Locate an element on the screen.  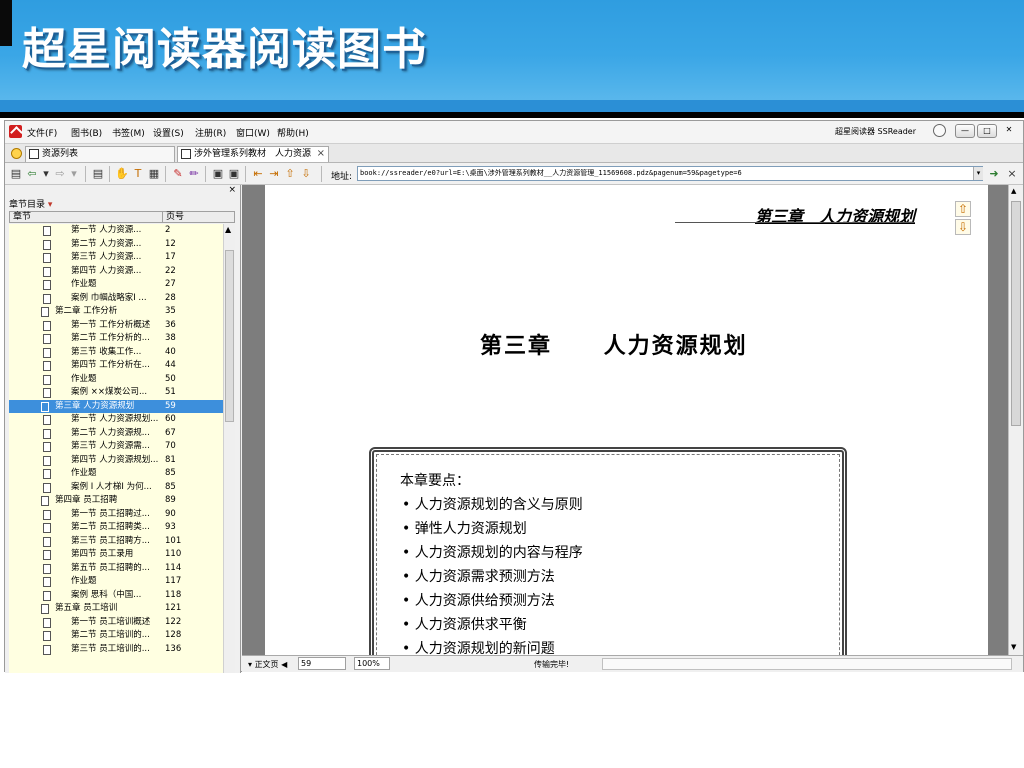
list-icon is located at coordinates (34, 154).